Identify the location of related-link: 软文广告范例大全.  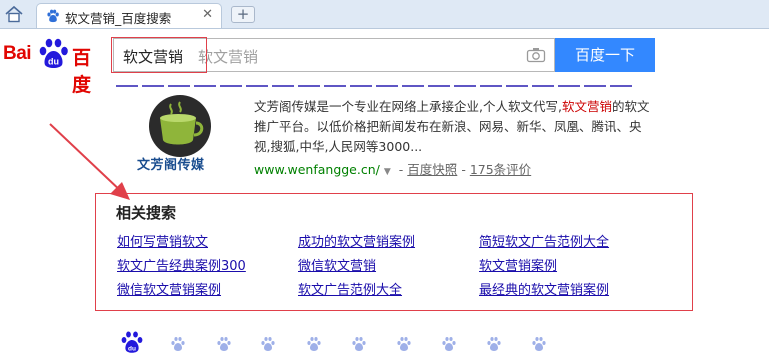
(350, 288).